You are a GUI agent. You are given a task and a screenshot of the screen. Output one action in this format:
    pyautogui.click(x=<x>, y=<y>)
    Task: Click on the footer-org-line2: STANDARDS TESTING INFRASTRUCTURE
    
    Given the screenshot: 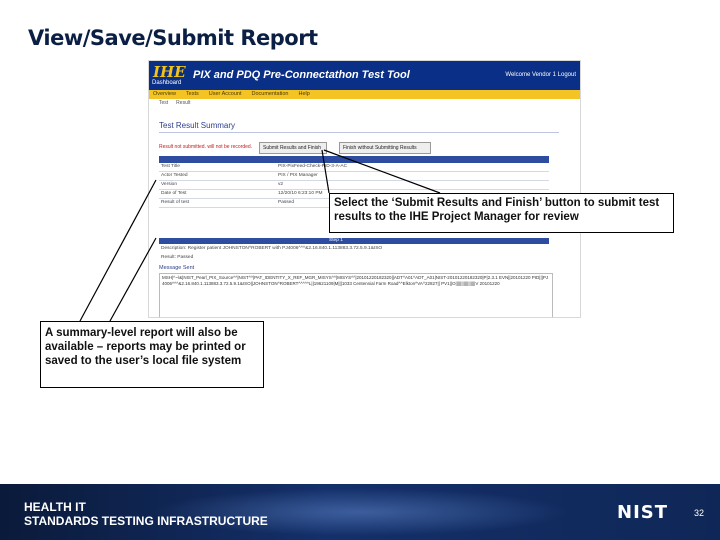 What is the action you would take?
    pyautogui.click(x=146, y=521)
    